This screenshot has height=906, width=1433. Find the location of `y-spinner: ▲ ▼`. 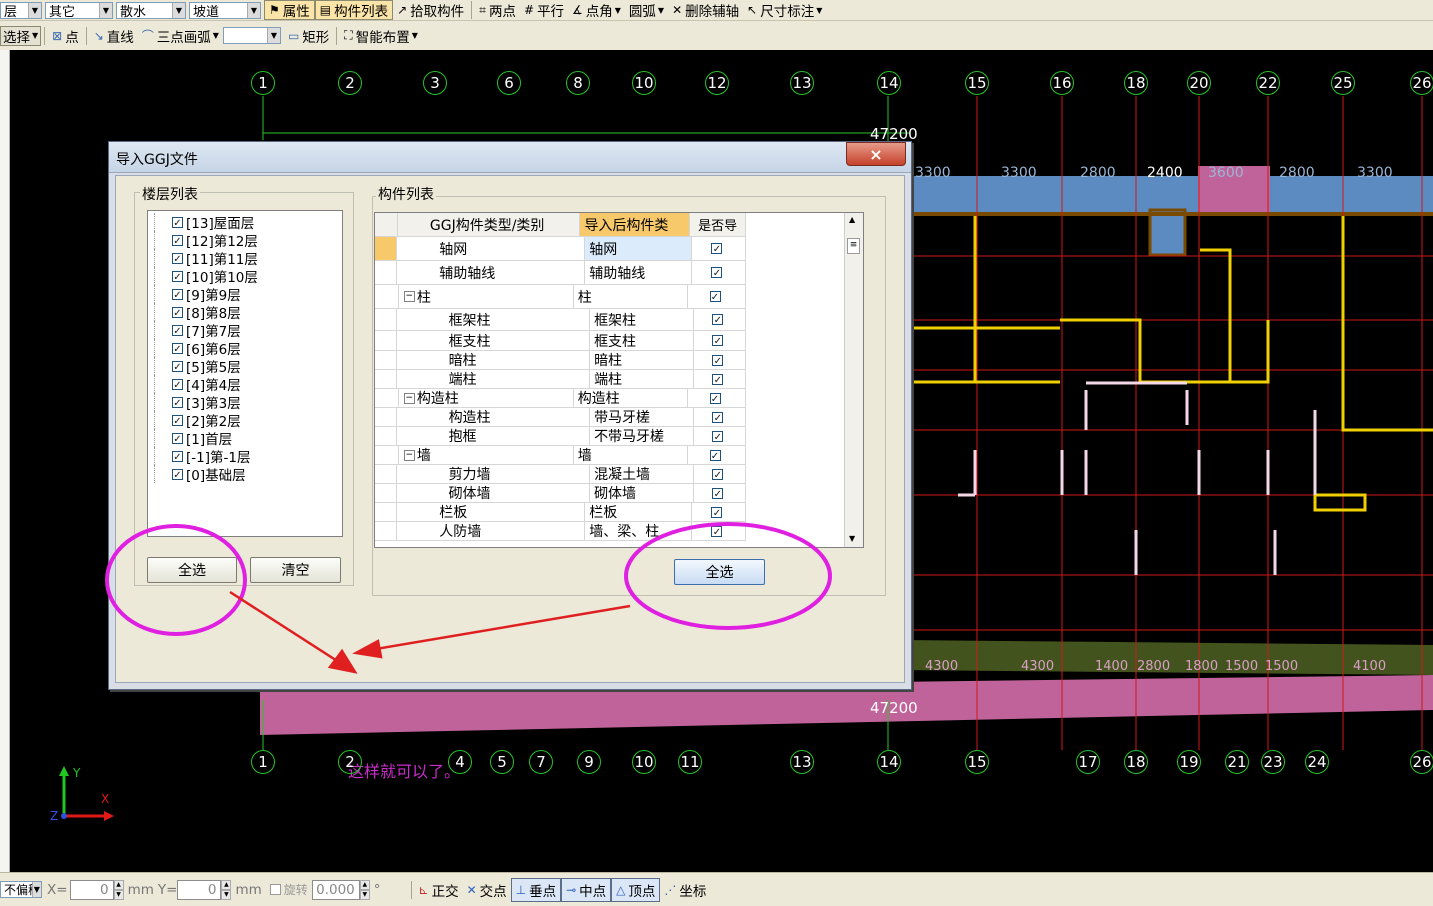

y-spinner: ▲ ▼ is located at coordinates (226, 889).